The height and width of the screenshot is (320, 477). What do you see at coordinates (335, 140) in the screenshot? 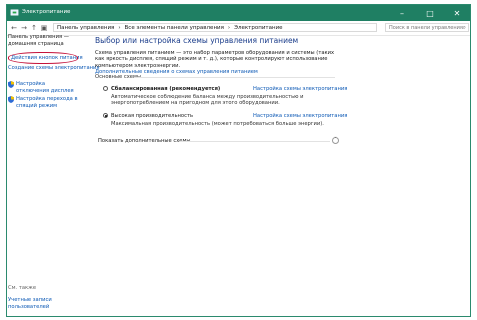
I see `chevron-down-icon: ˅` at bounding box center [335, 140].